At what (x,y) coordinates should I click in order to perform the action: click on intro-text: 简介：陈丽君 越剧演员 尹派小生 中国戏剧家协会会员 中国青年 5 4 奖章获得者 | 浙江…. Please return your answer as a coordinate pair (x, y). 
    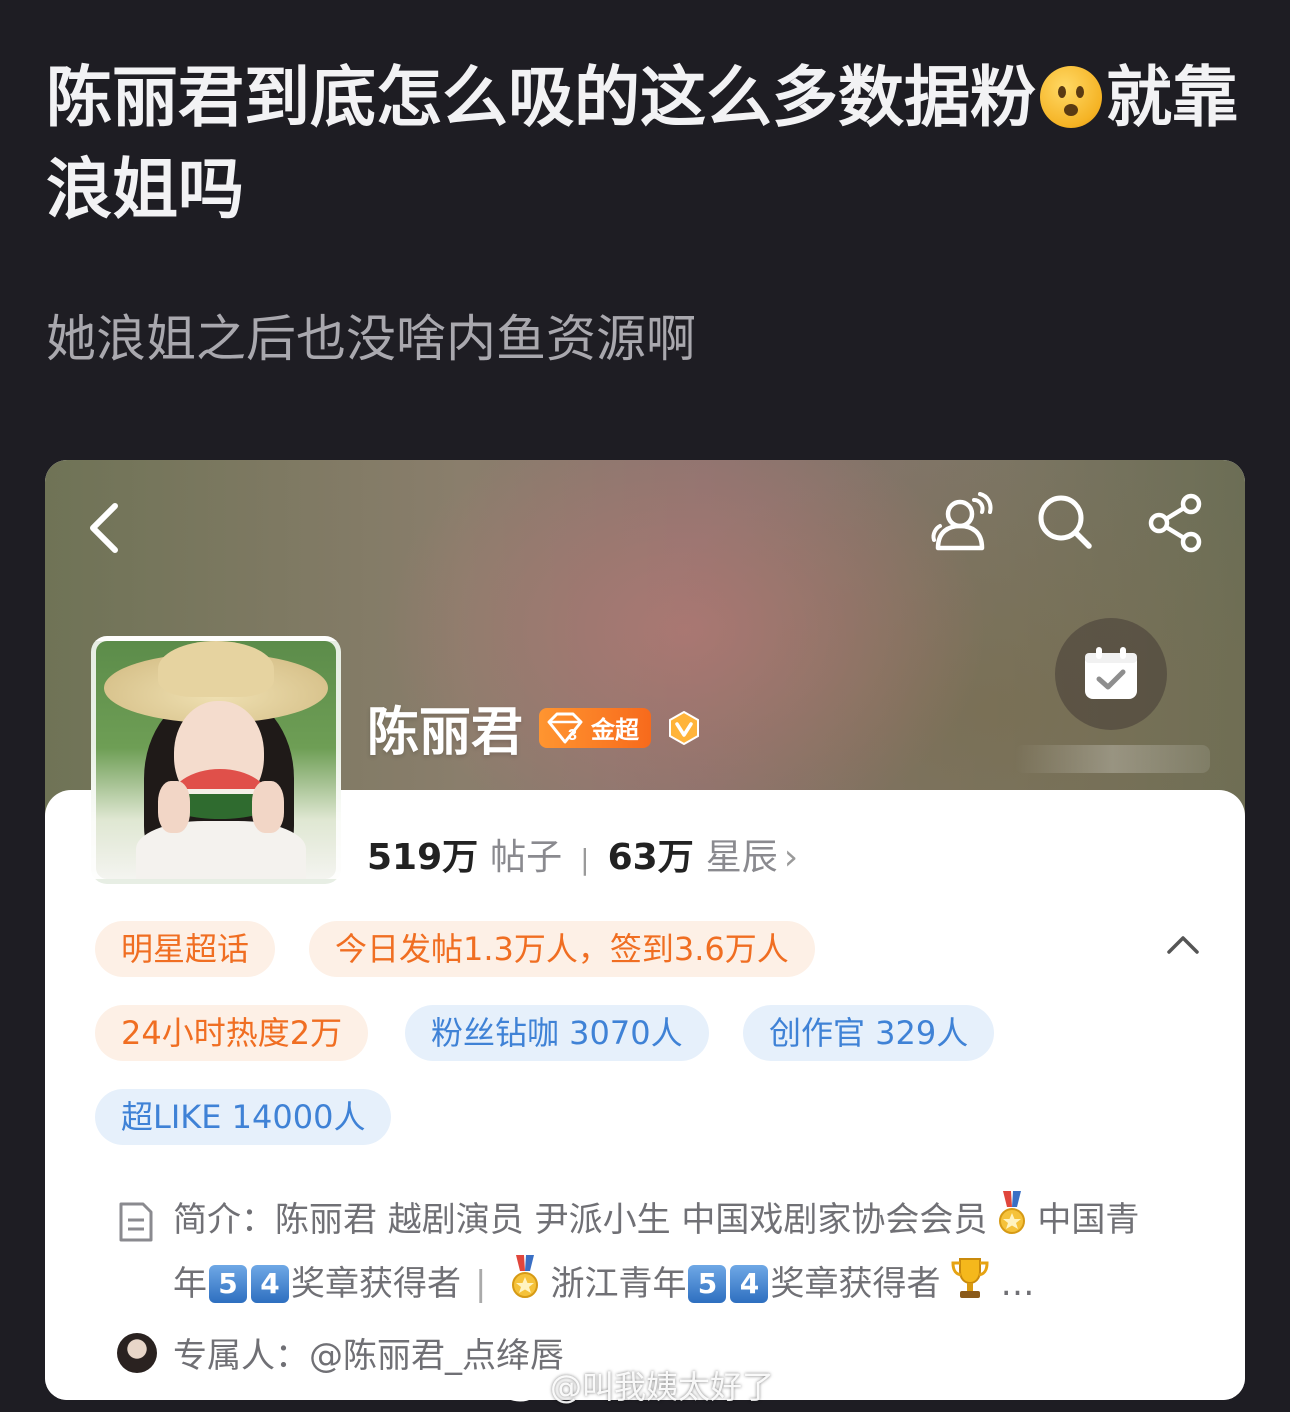
    Looking at the image, I should click on (673, 1252).